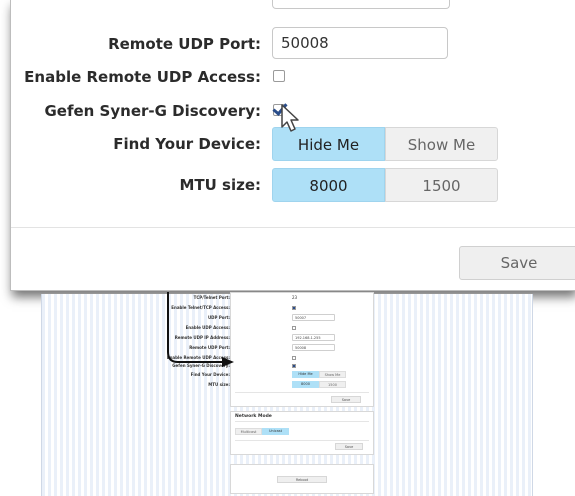  I want to click on mini-row-label: Remote UDP Port:, so click(209, 347).